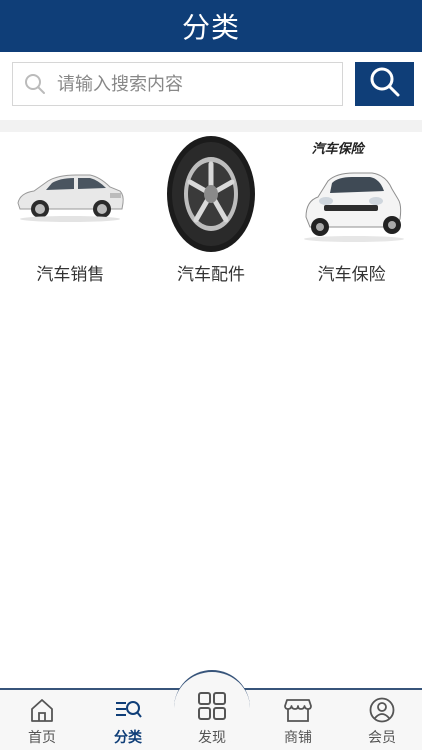 The height and width of the screenshot is (750, 422). I want to click on tab-label: 分类, so click(128, 738).